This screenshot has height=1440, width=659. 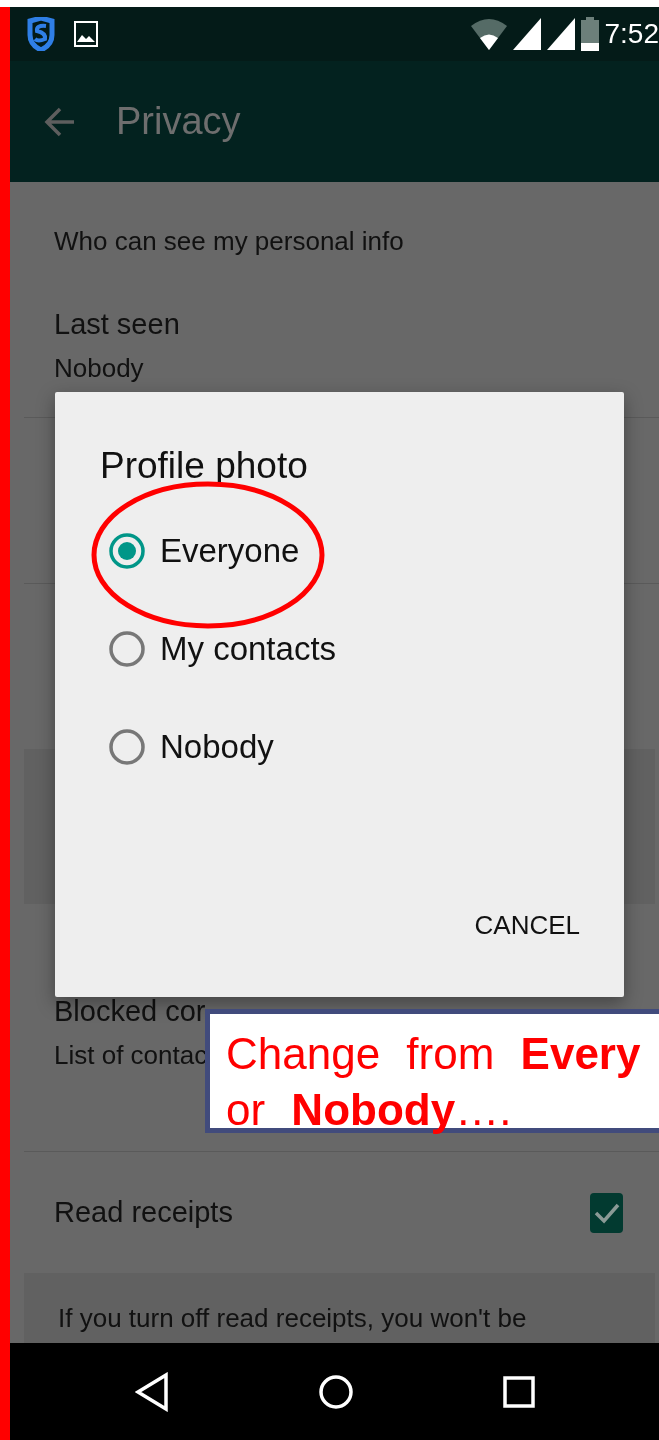 I want to click on cancel-button: CANCEL, so click(x=527, y=926).